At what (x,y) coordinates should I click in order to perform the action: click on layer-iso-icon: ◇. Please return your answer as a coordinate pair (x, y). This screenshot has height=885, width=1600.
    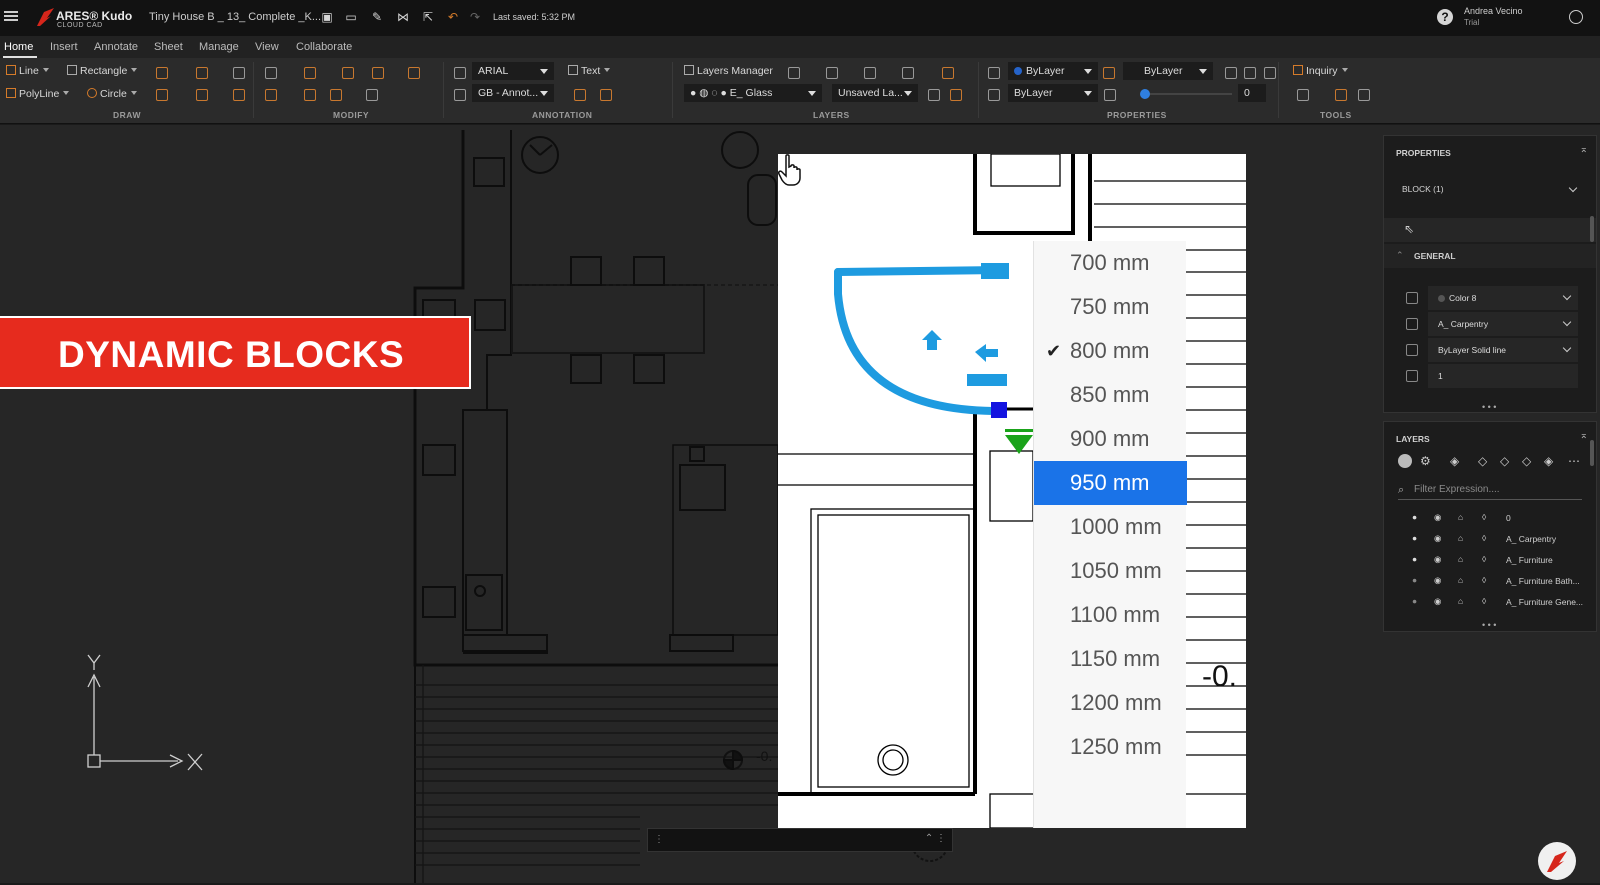
    Looking at the image, I should click on (1482, 461).